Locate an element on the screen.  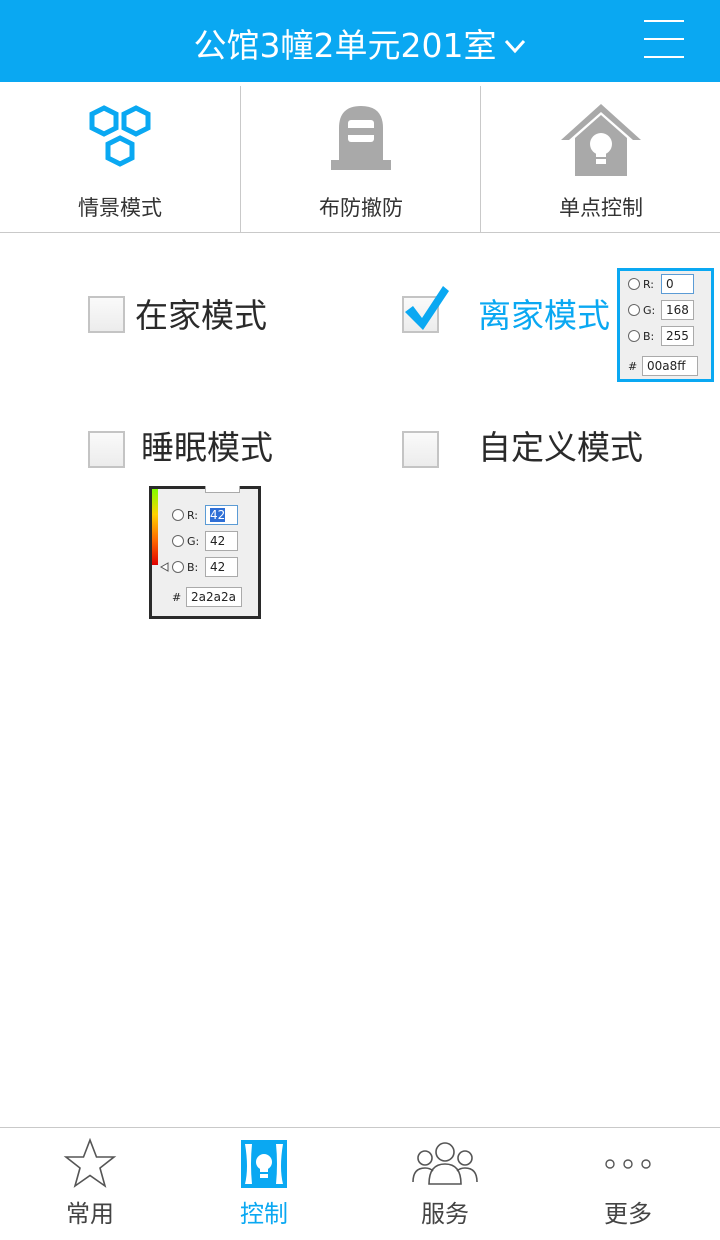
mode-custom: 自定义模式 is located at coordinates (527, 452).